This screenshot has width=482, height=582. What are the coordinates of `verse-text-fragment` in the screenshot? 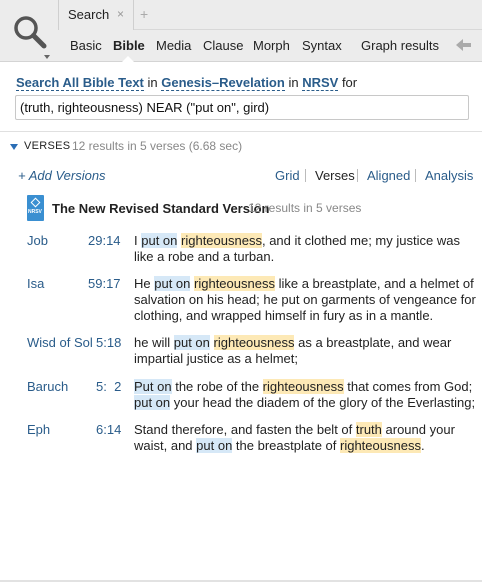 It's located at (212, 342).